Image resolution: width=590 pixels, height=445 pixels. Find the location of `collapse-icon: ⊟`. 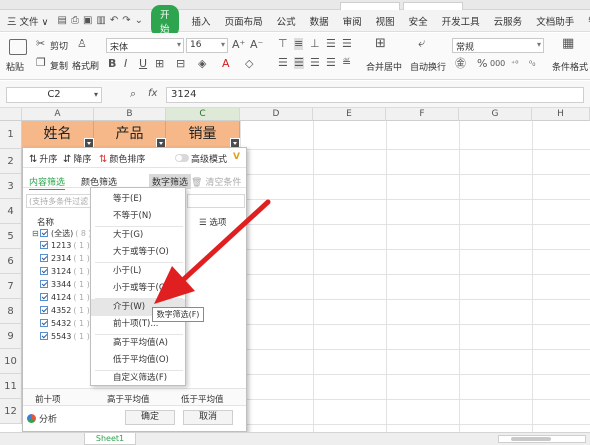

collapse-icon: ⊟ is located at coordinates (35, 233).